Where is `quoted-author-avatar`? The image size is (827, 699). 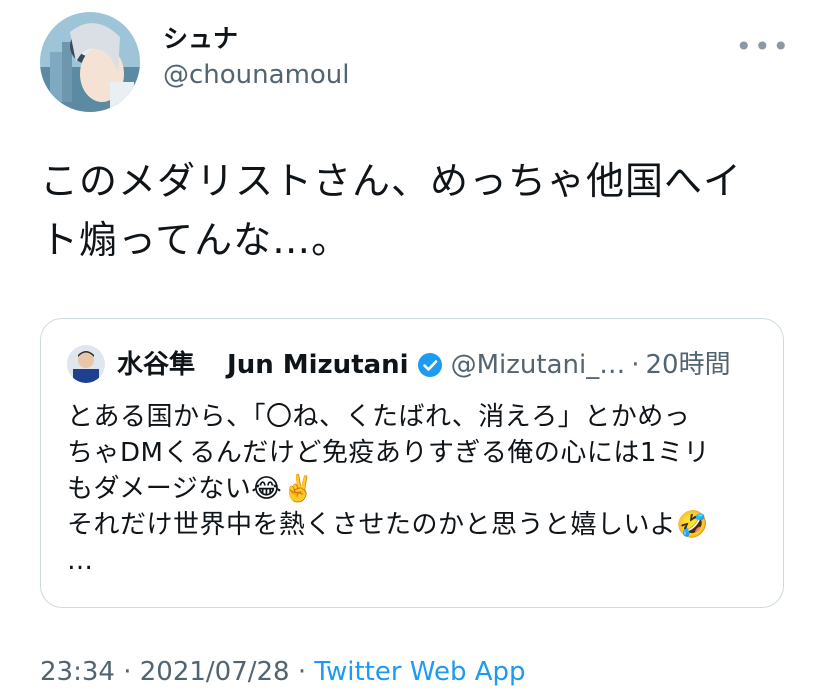 quoted-author-avatar is located at coordinates (86, 364).